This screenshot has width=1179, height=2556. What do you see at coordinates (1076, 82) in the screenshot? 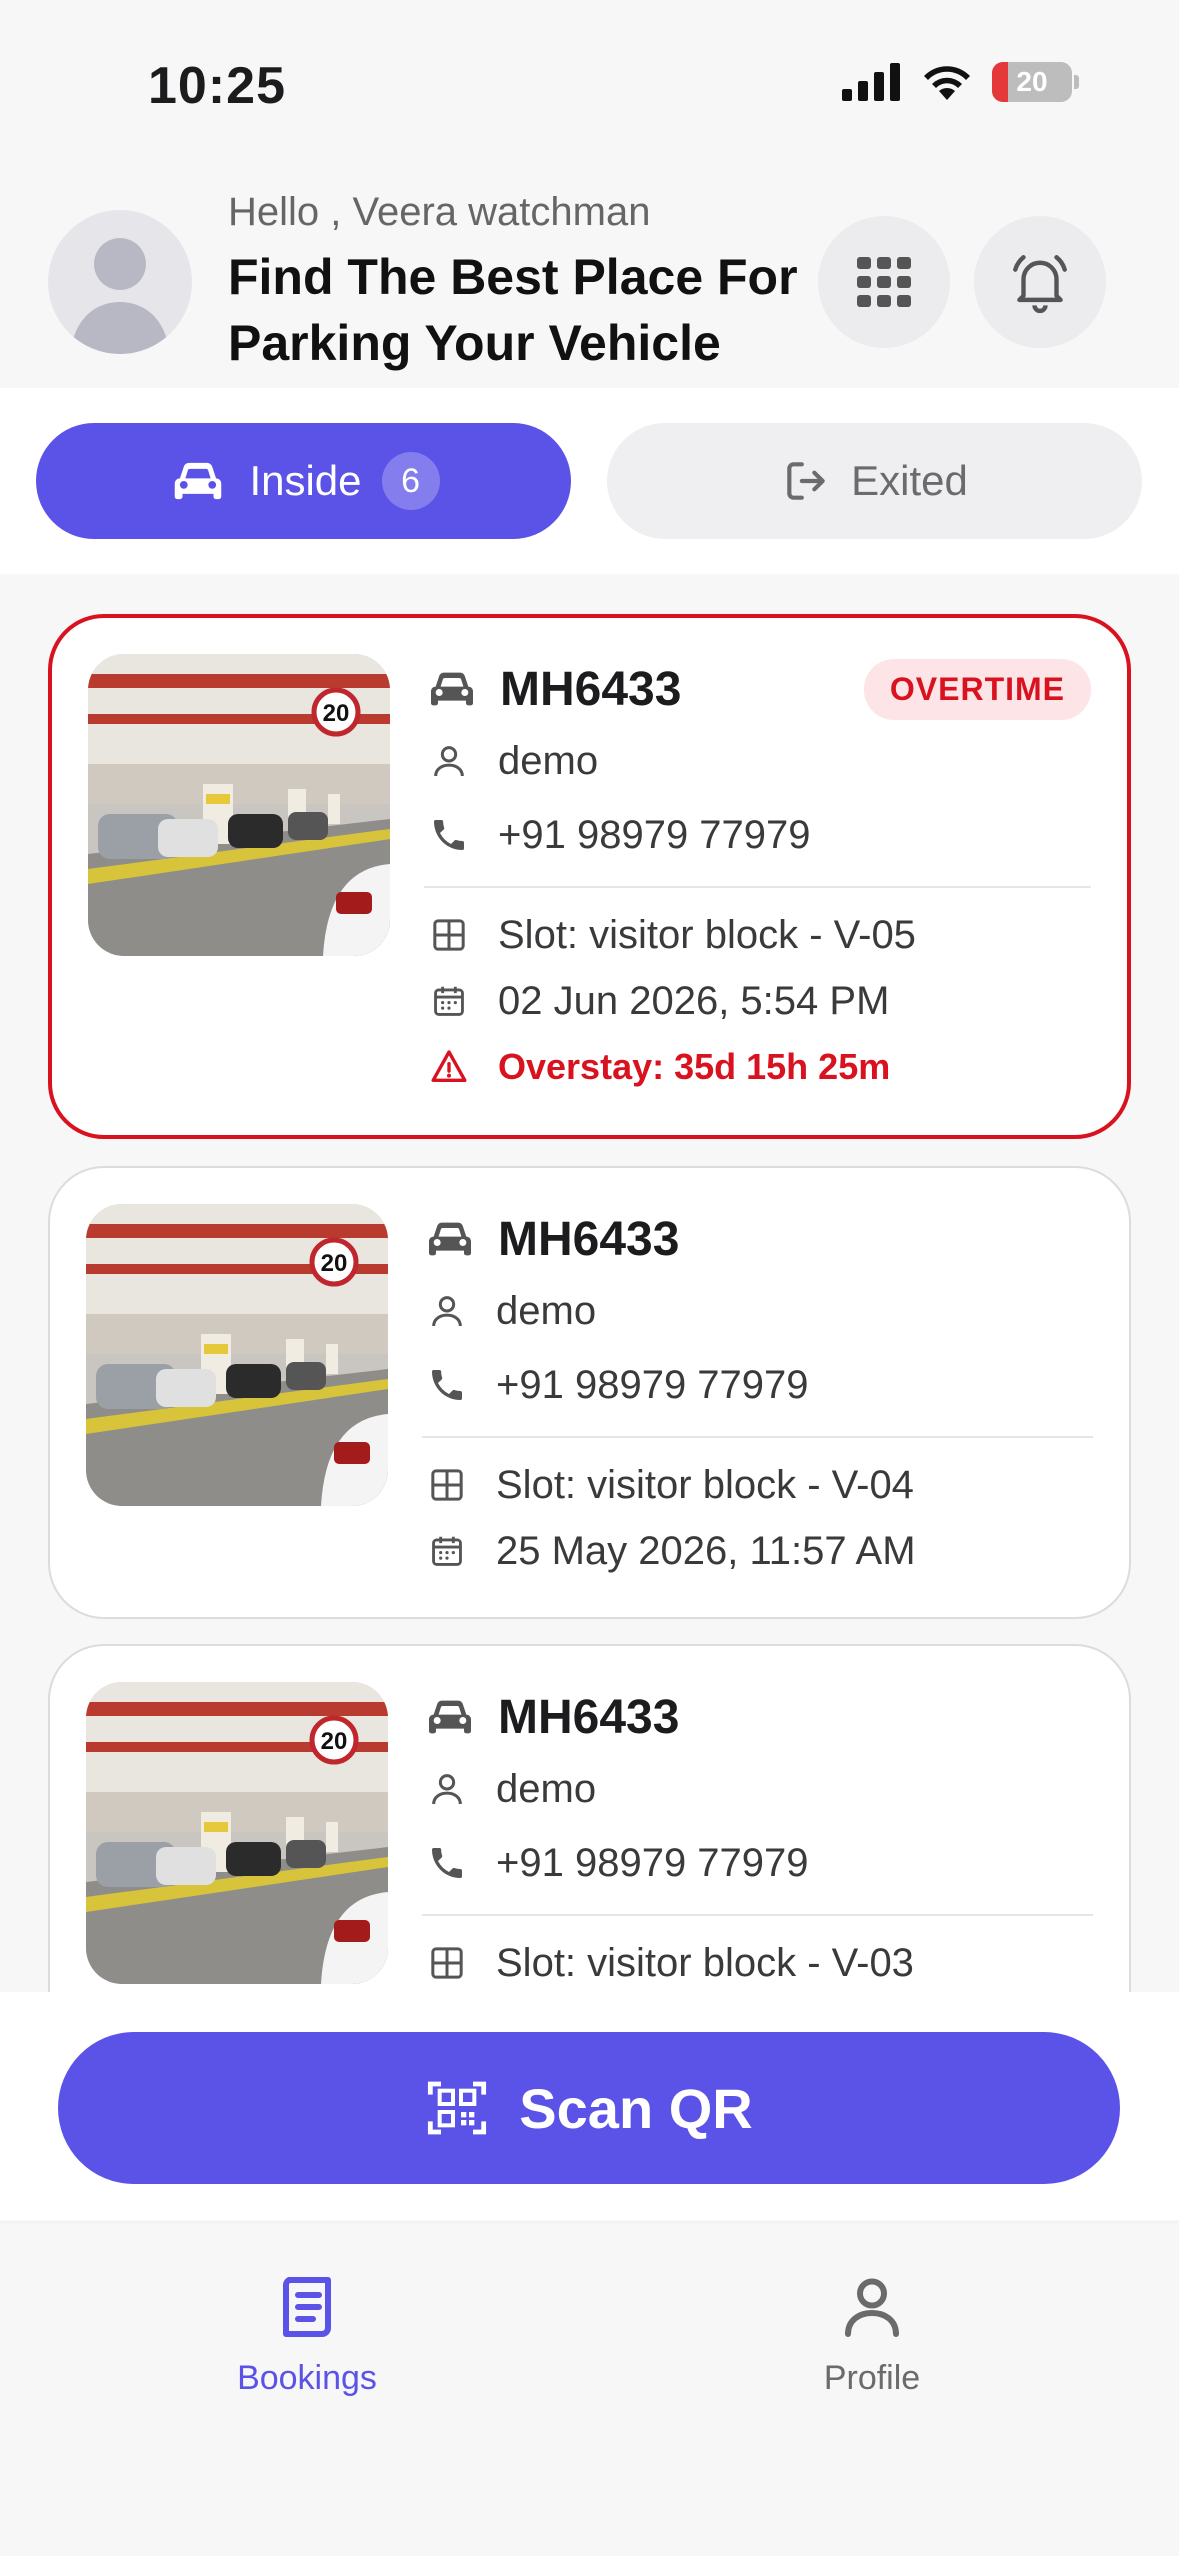
I see `battery-tip` at bounding box center [1076, 82].